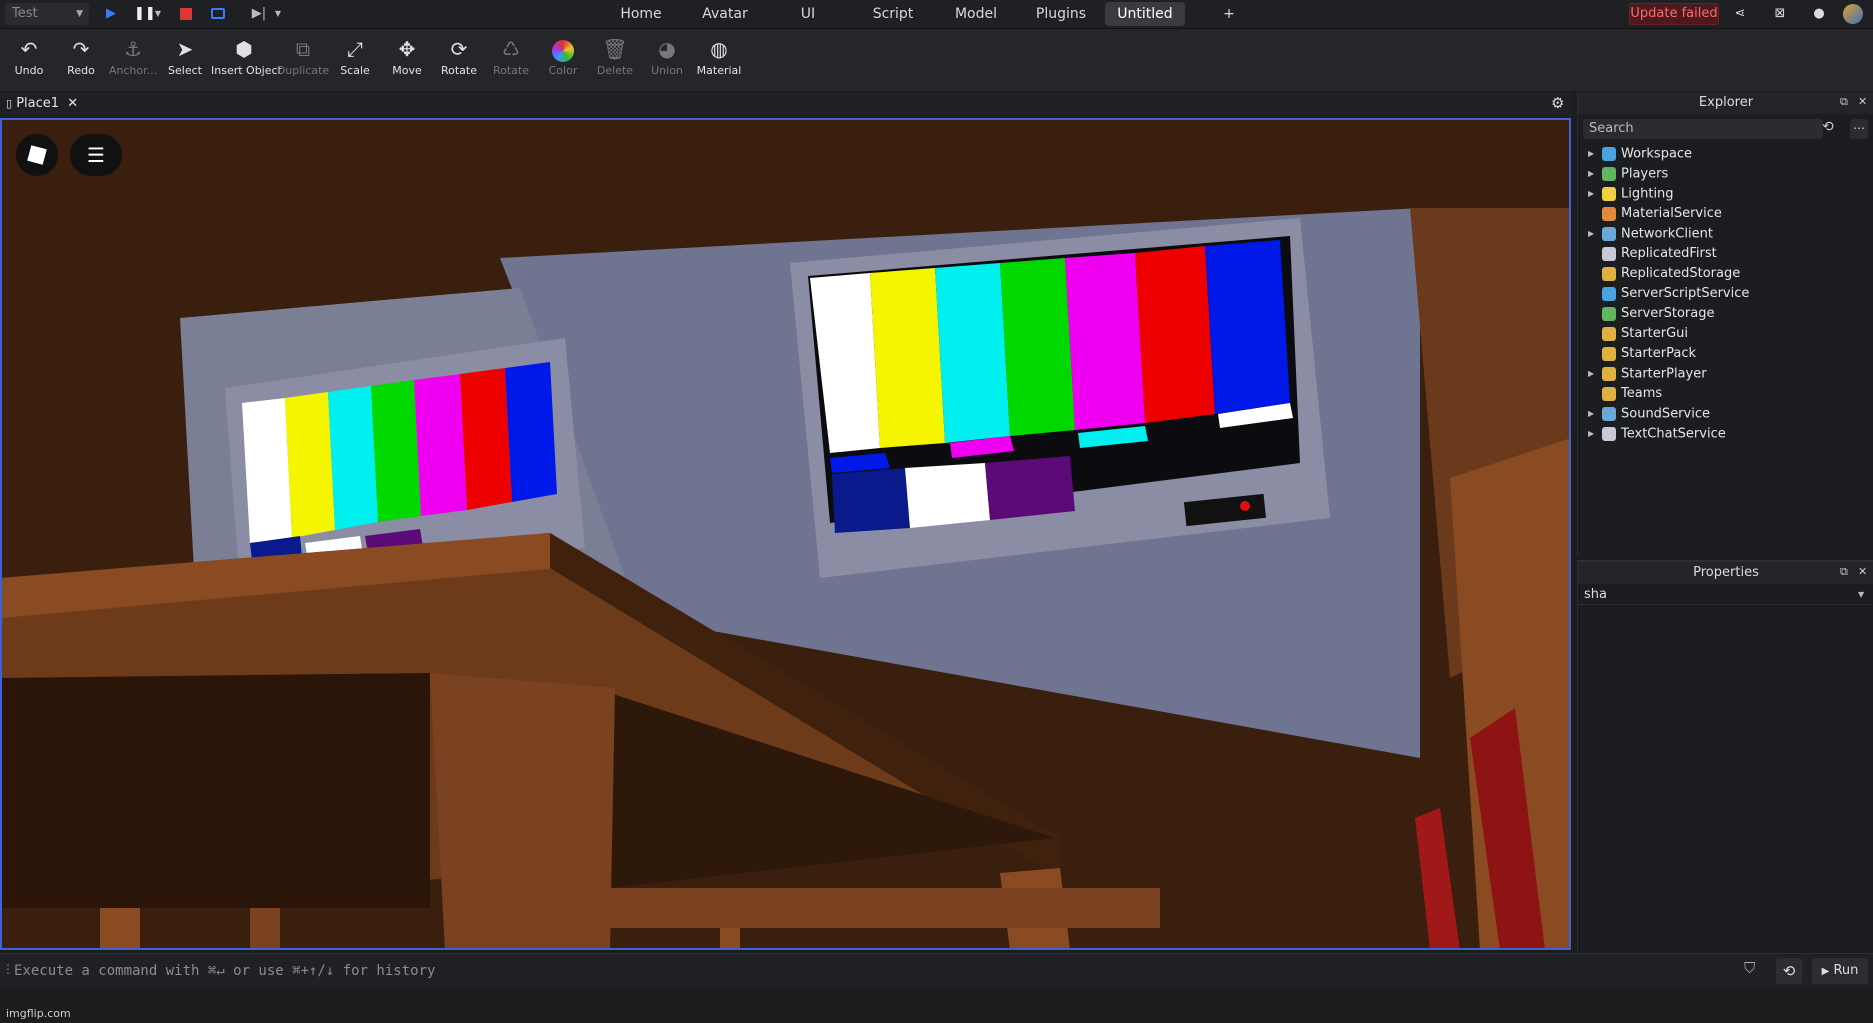 The width and height of the screenshot is (1873, 1023). I want to click on explorer-item-networkclient: ▶ NetworkClient, so click(1650, 234).